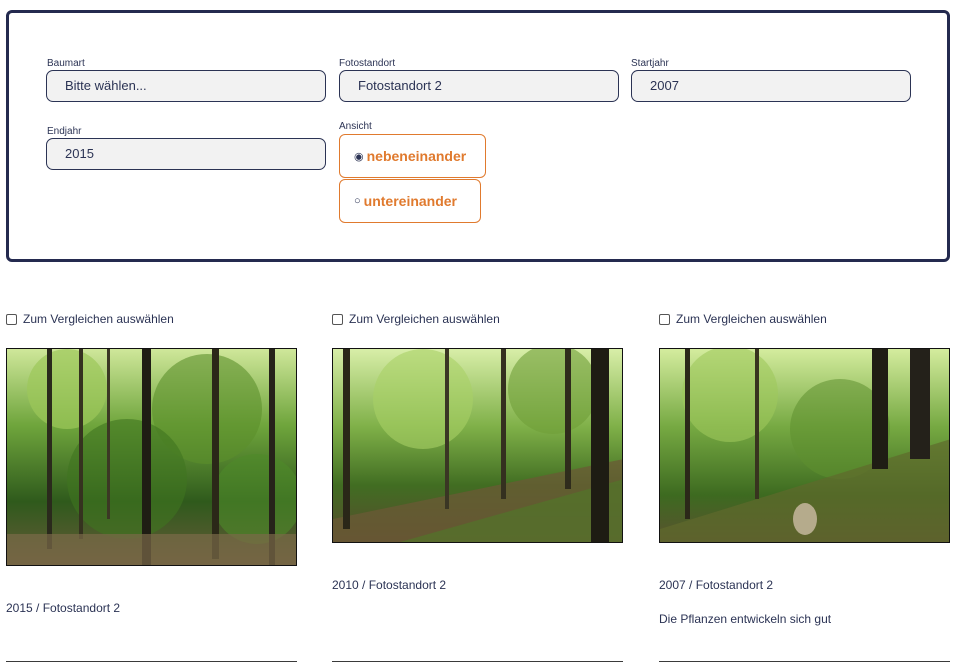 The width and height of the screenshot is (960, 671). What do you see at coordinates (186, 154) in the screenshot?
I see `endjahr-select: 2015` at bounding box center [186, 154].